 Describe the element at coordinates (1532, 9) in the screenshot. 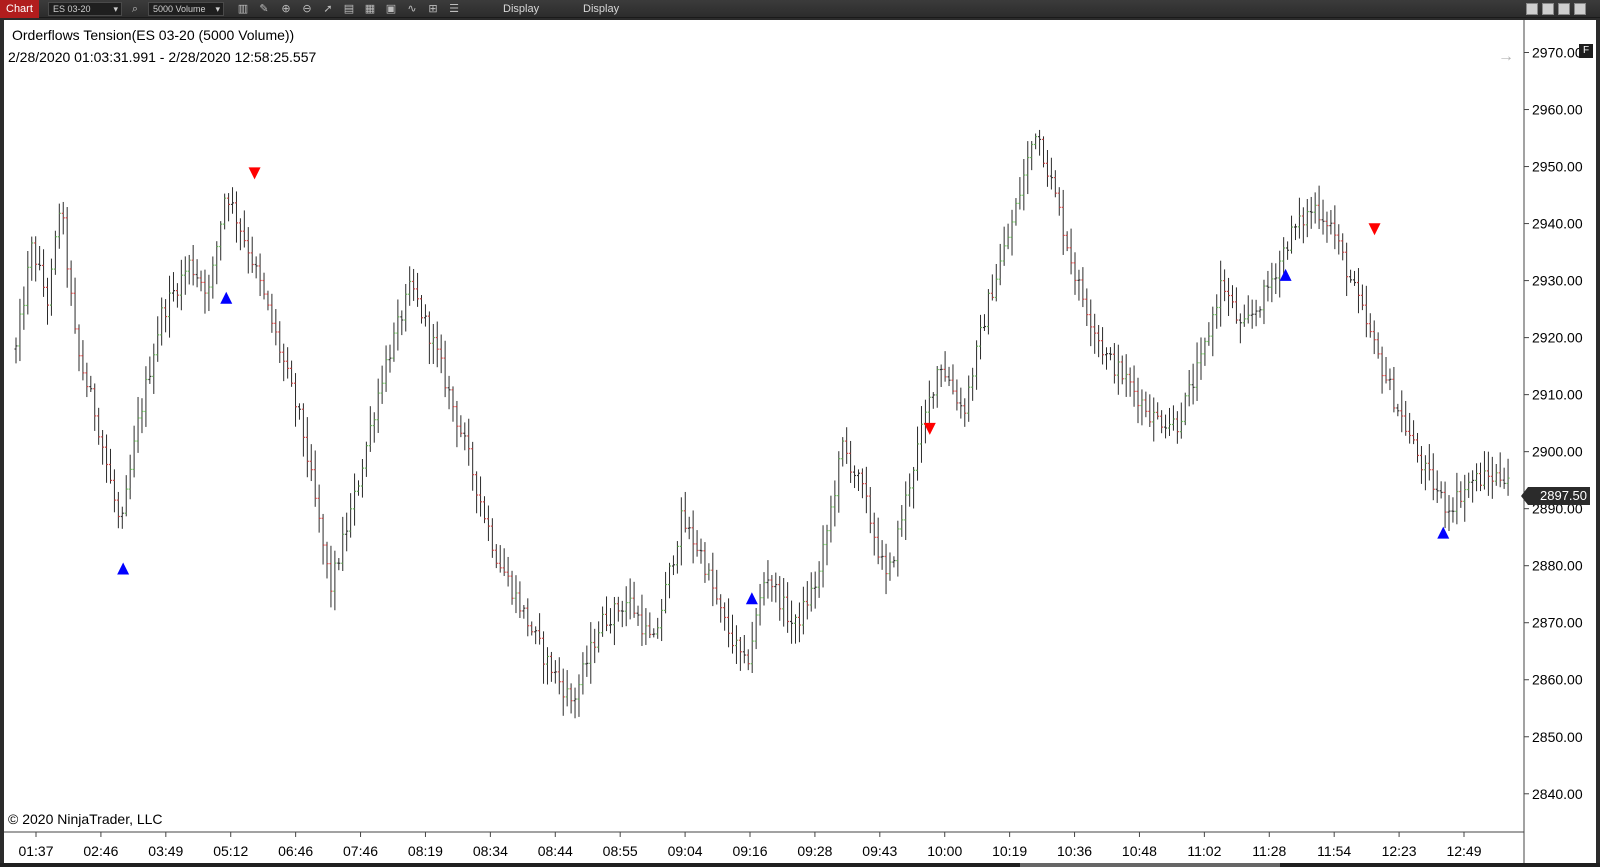

I see `window-tile-icon` at that location.